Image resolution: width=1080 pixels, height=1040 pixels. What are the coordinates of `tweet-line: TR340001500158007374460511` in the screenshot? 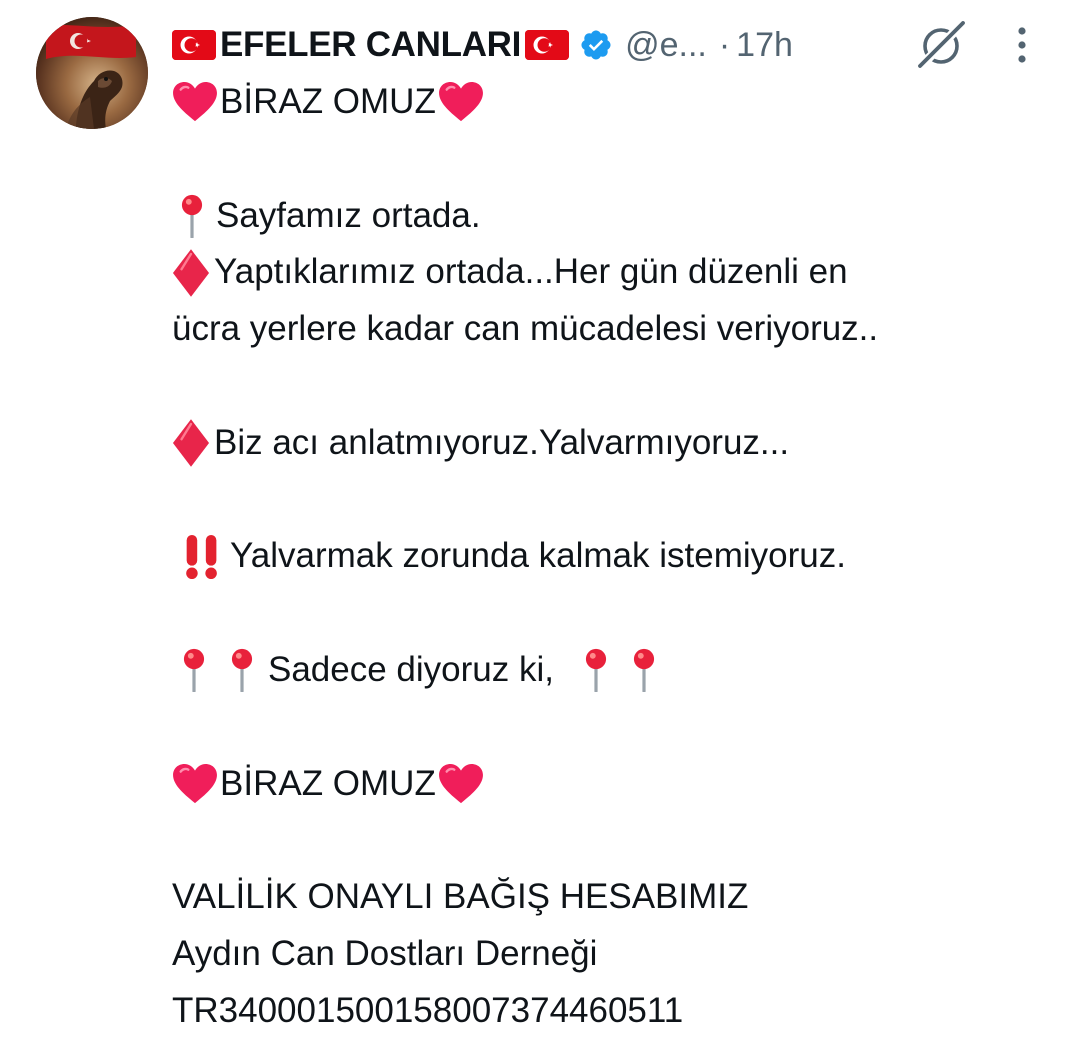 It's located at (617, 1011).